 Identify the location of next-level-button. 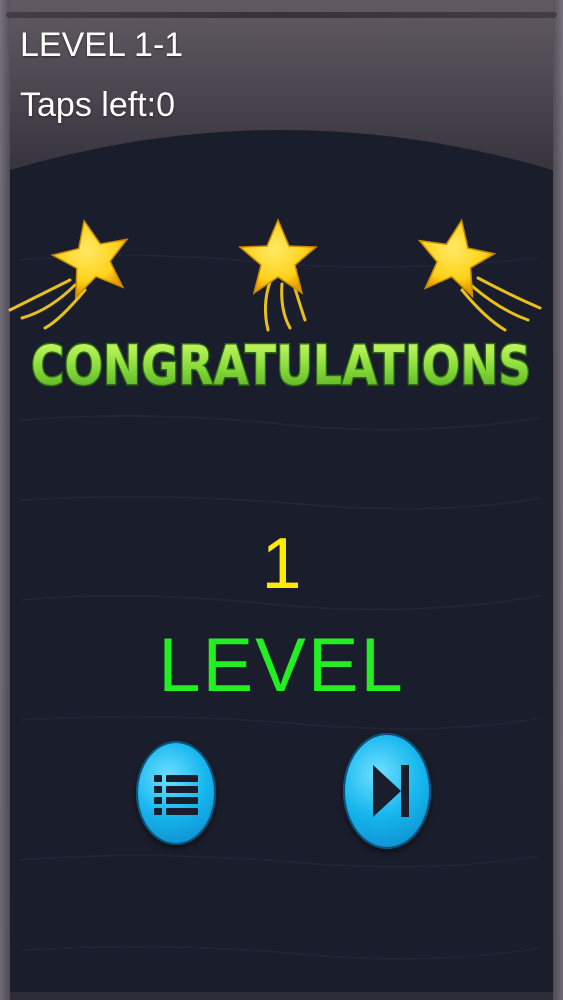
(387, 791).